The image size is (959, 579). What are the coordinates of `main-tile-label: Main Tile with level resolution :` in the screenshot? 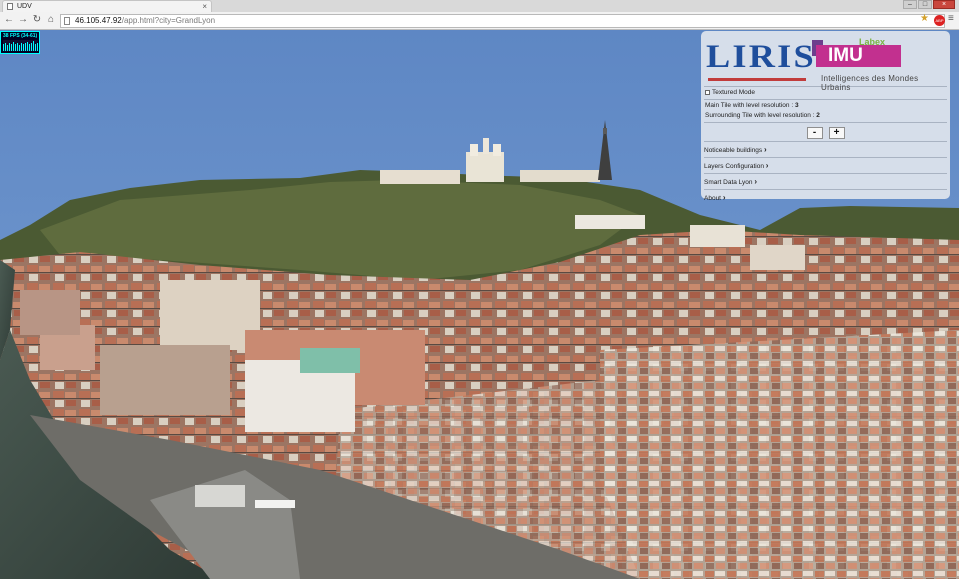 It's located at (750, 105).